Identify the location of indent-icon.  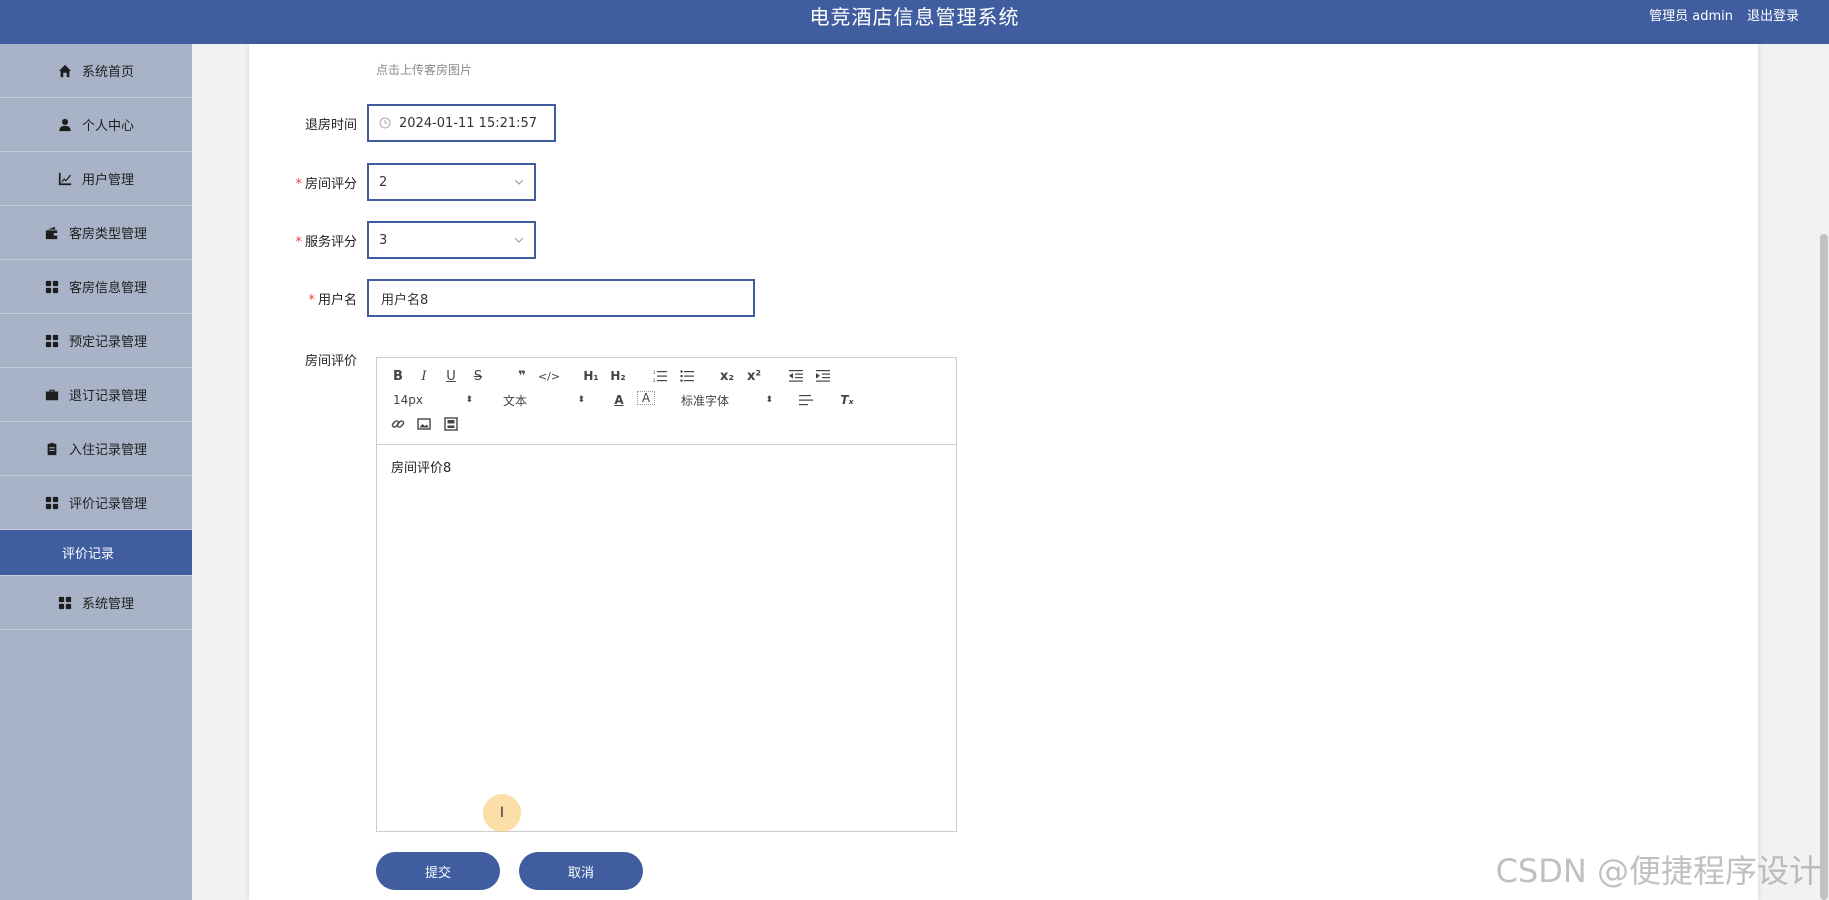
(823, 376).